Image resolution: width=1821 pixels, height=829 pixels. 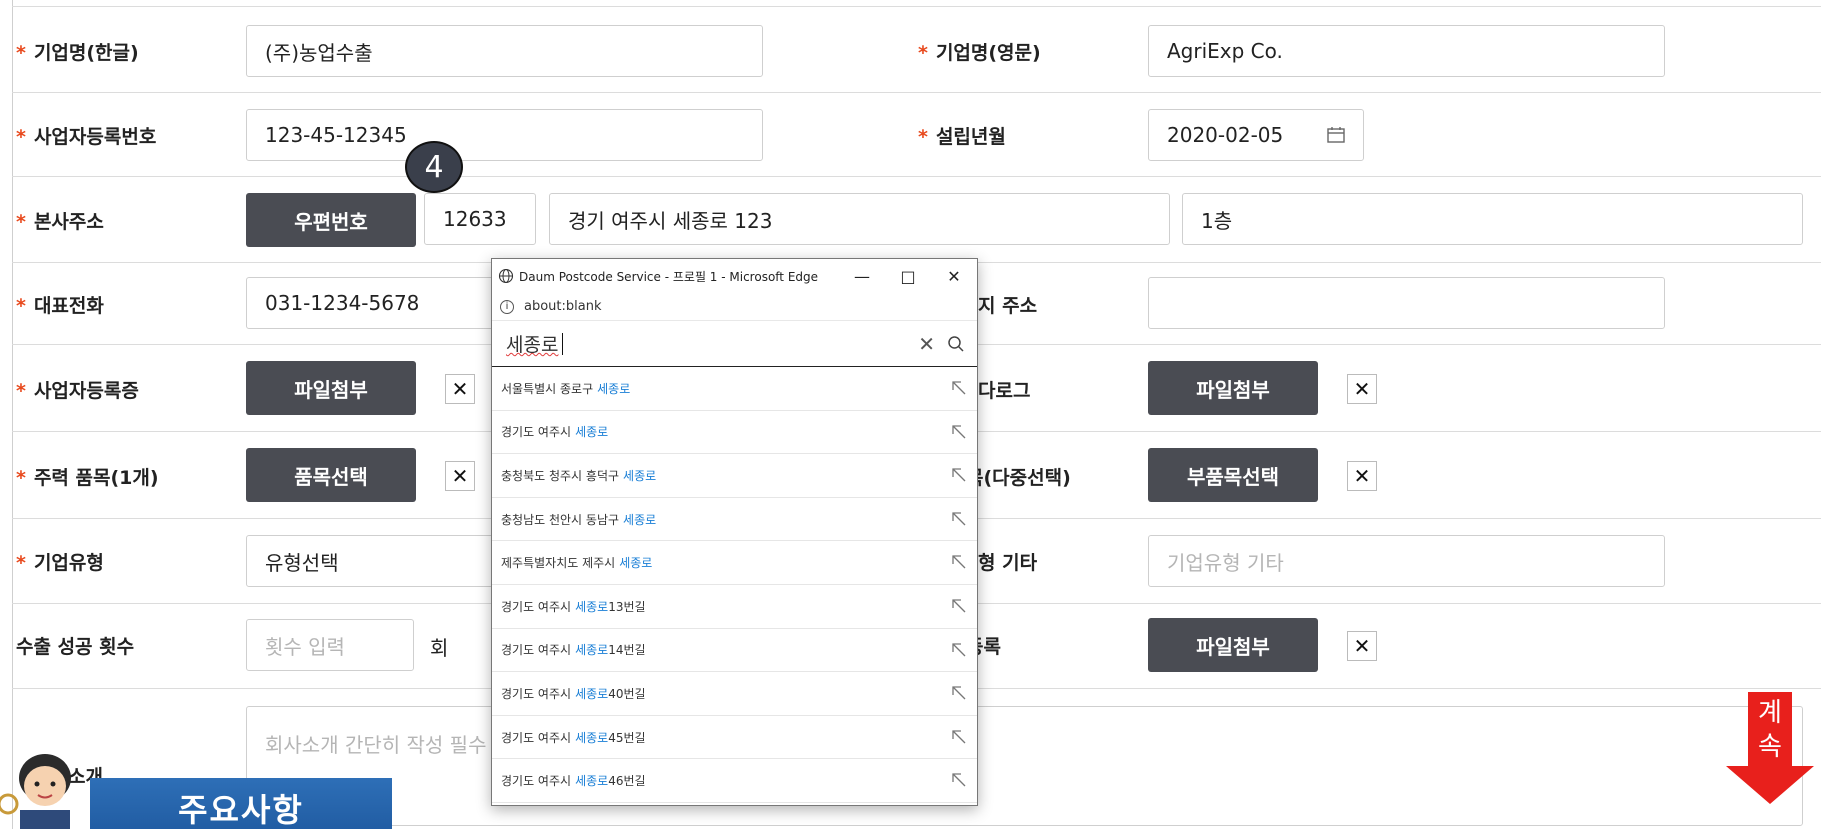 What do you see at coordinates (1008, 306) in the screenshot?
I see `site-address-label: 지 주소` at bounding box center [1008, 306].